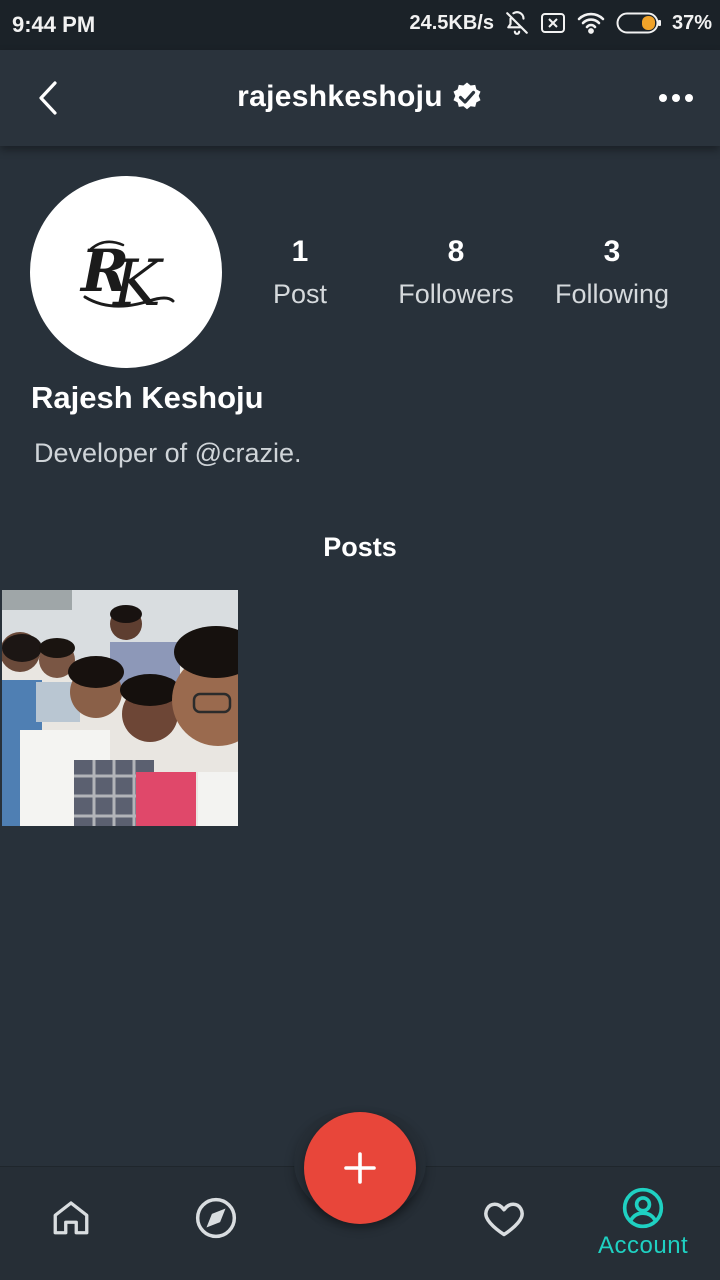  I want to click on nav-home, so click(71, 1217).